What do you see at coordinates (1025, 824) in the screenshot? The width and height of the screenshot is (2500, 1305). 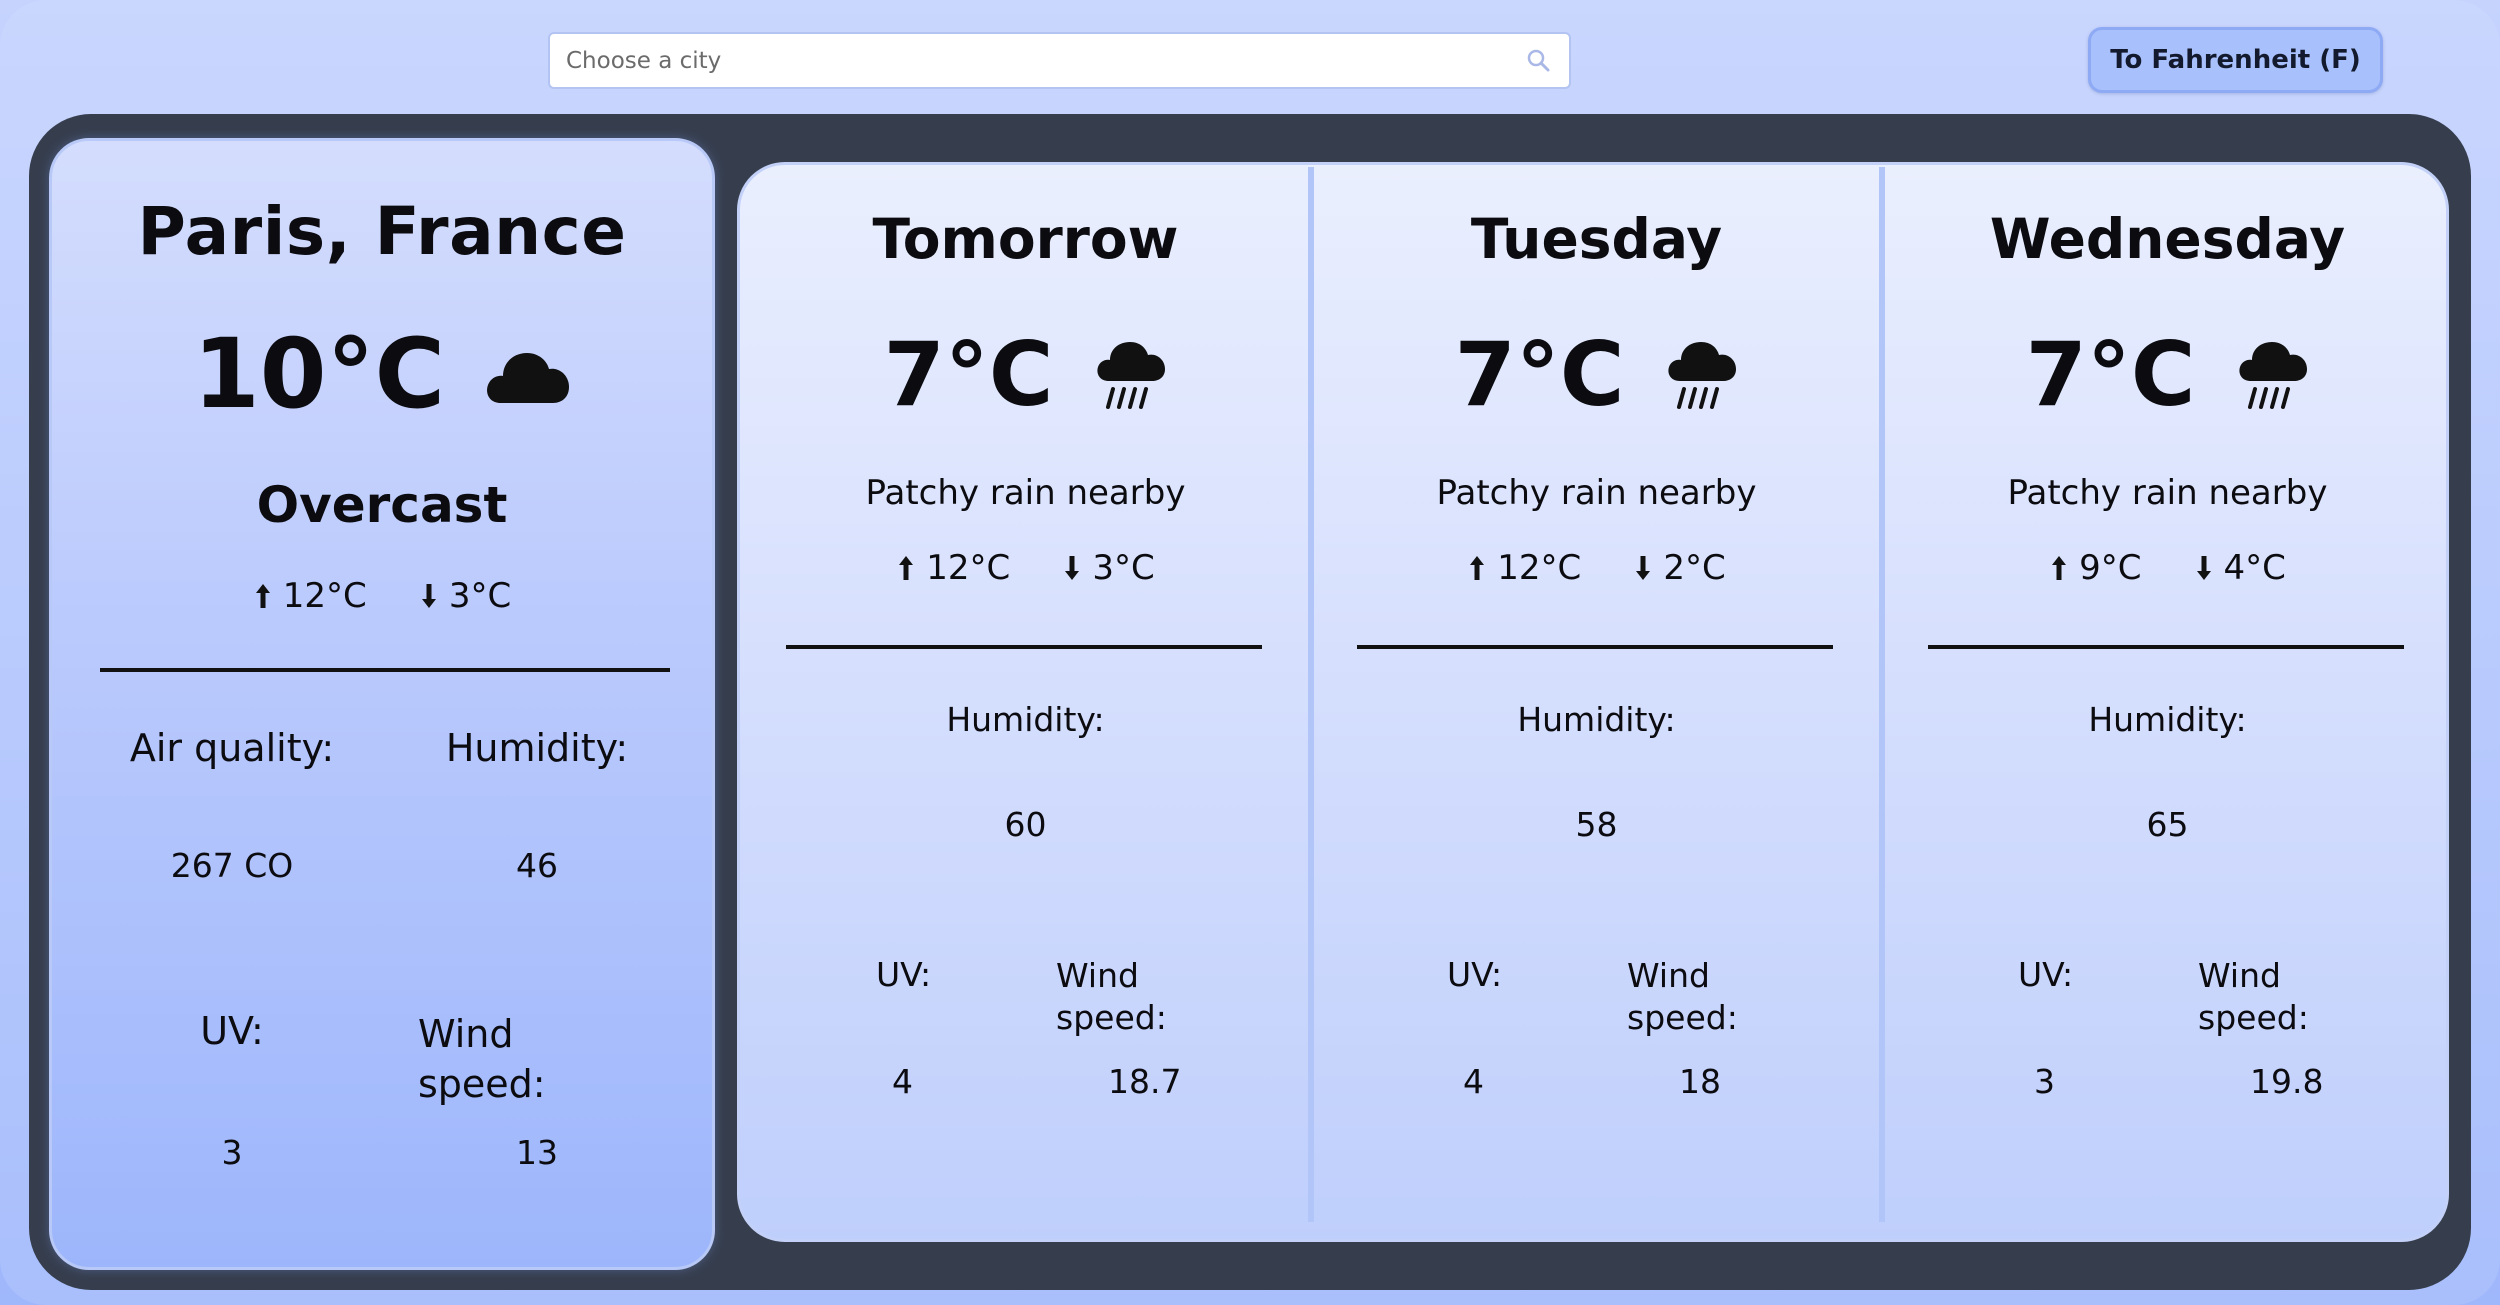 I see `humidity-value: 60` at bounding box center [1025, 824].